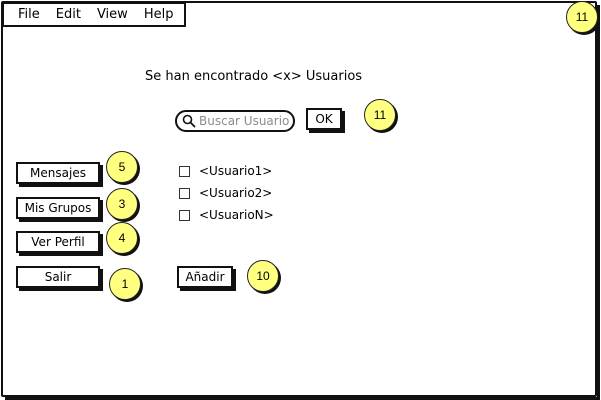 The image size is (601, 400). I want to click on annotation-badge-mensajes: 5, so click(122, 167).